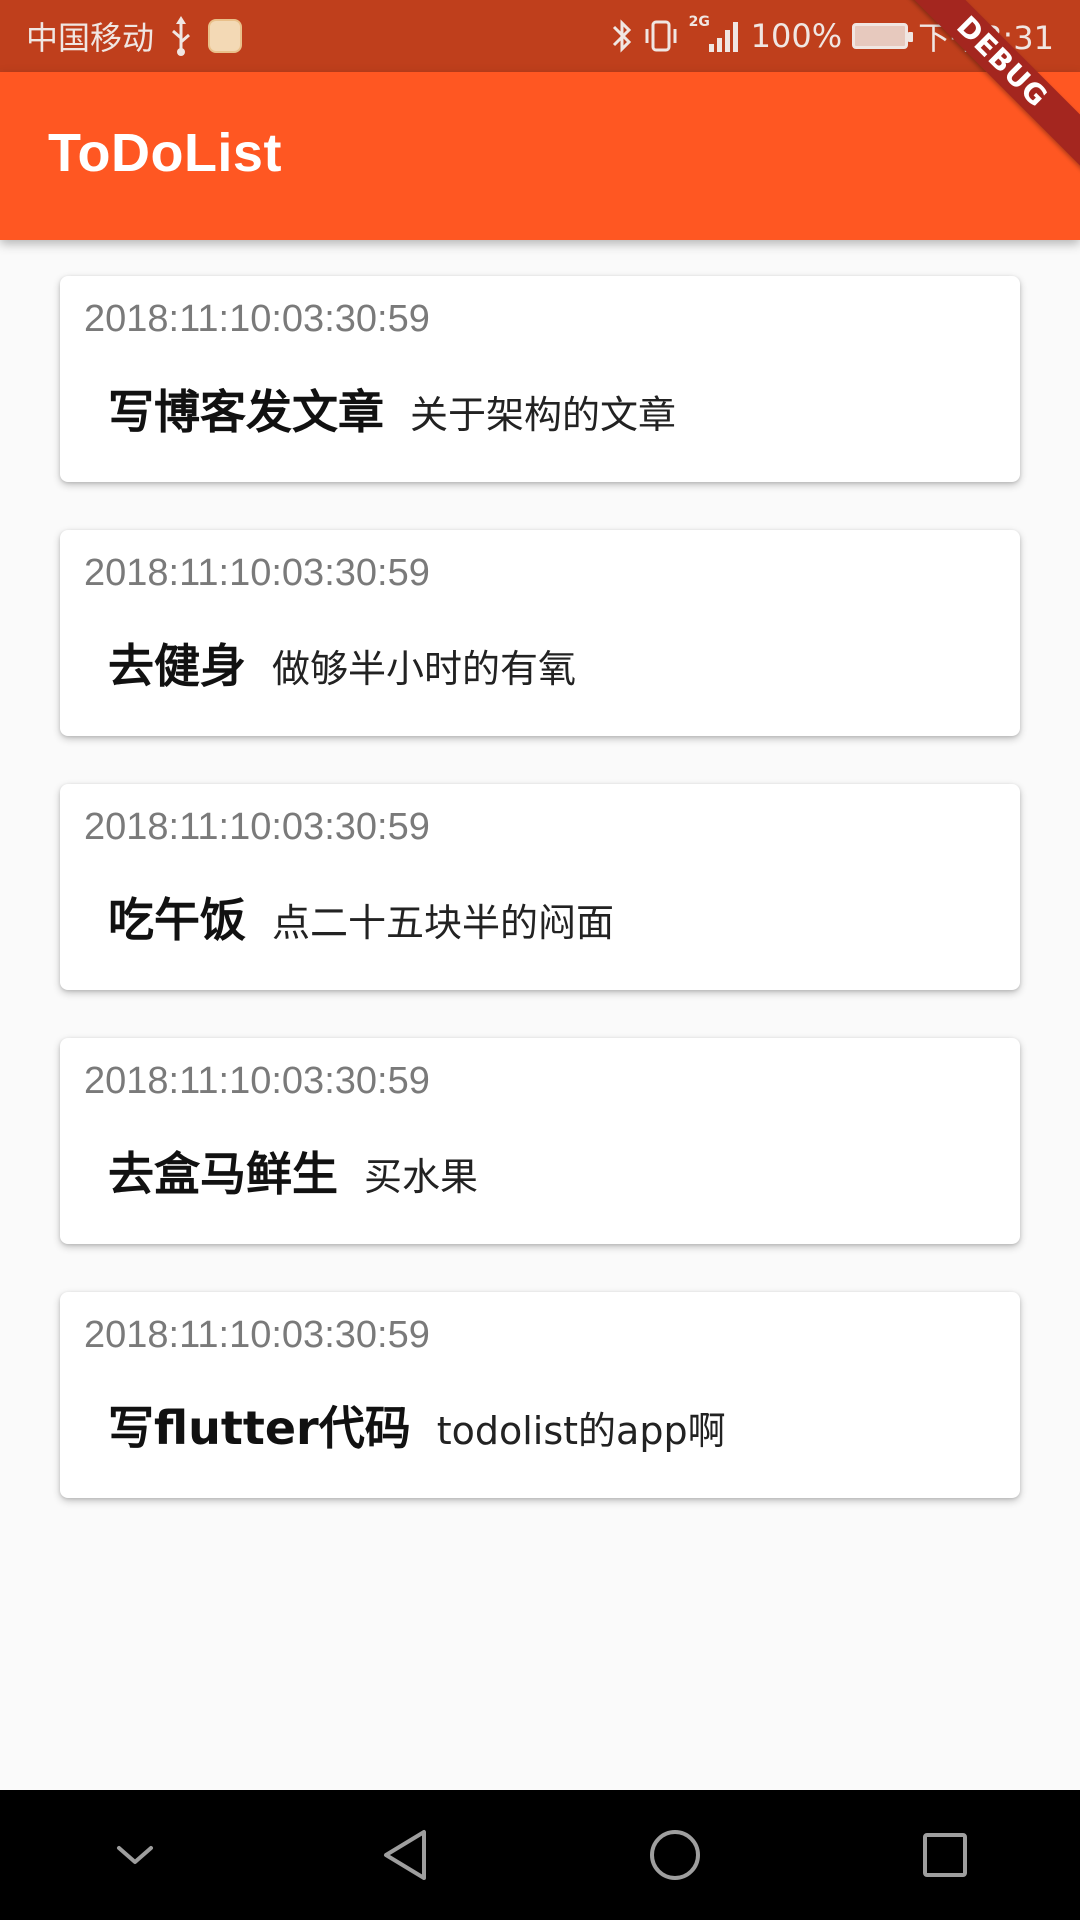 This screenshot has height=1920, width=1080. What do you see at coordinates (723, 37) in the screenshot?
I see `signal-icon` at bounding box center [723, 37].